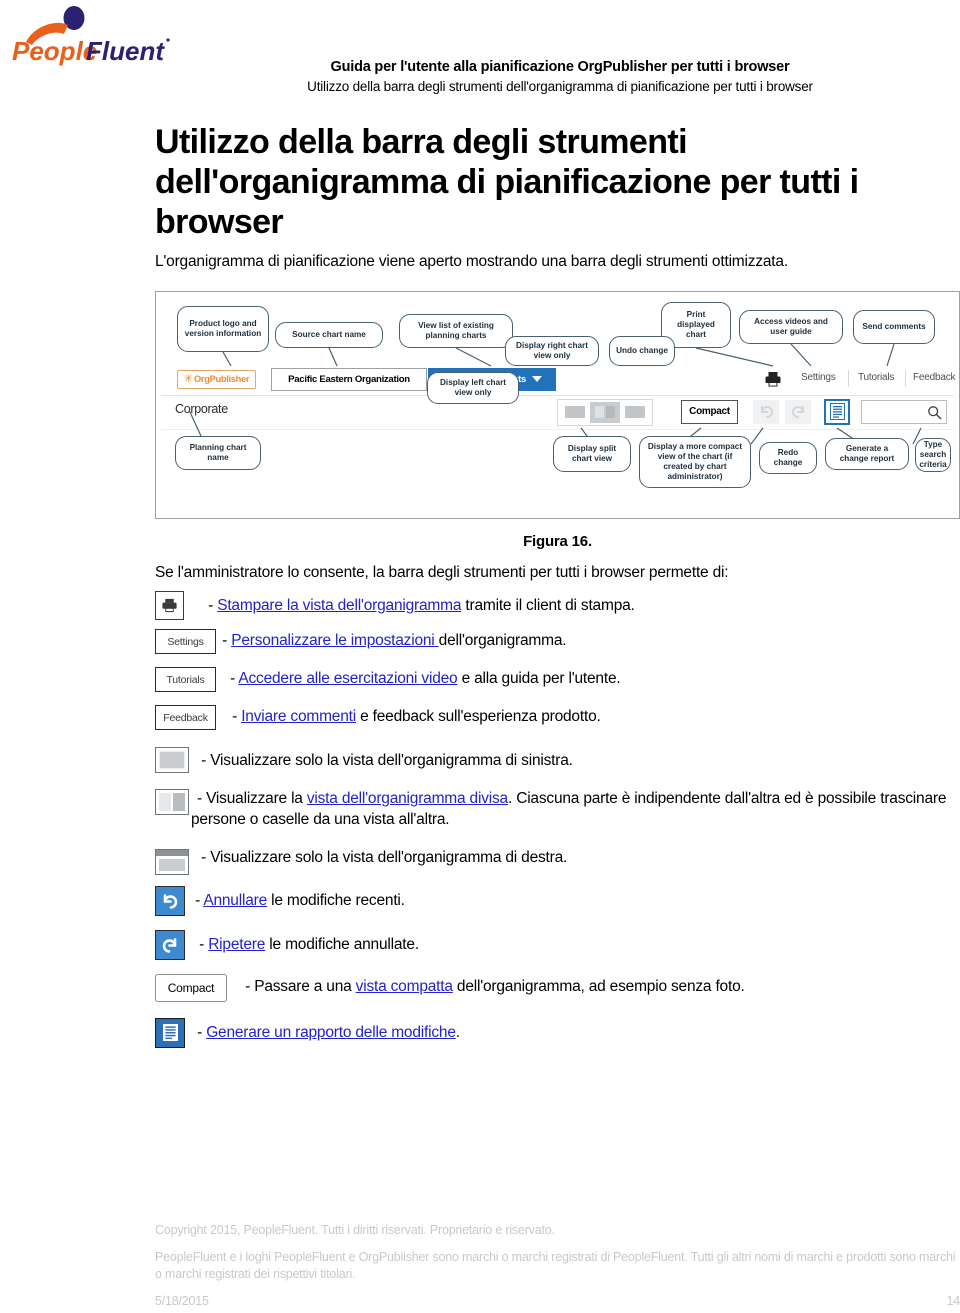 This screenshot has width=960, height=1313. What do you see at coordinates (473, 387) in the screenshot?
I see `callout-display-left-view: Display left chart view only` at bounding box center [473, 387].